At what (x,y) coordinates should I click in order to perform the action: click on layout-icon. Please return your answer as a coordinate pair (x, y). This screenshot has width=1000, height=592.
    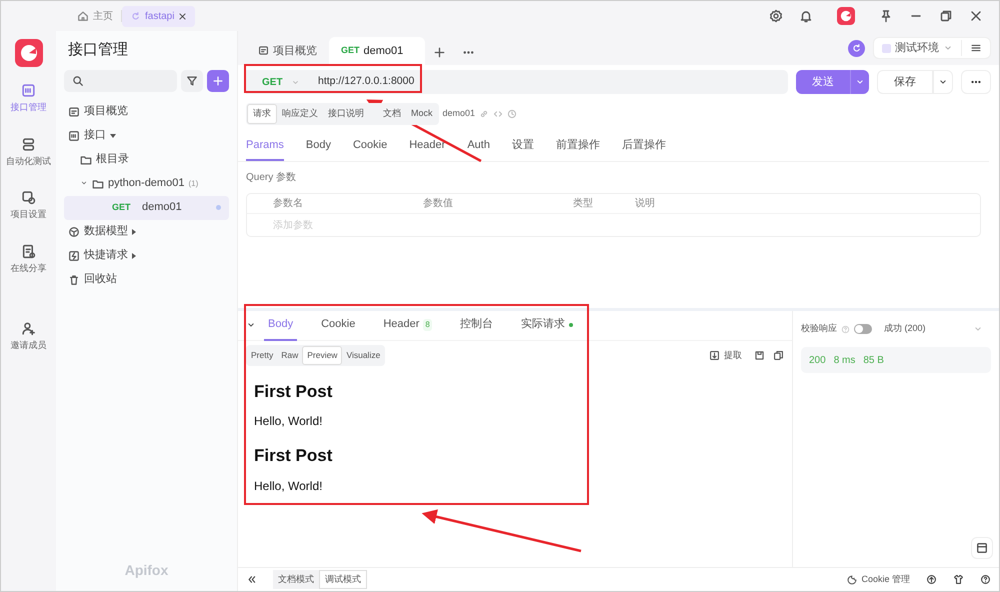
    Looking at the image, I should click on (982, 548).